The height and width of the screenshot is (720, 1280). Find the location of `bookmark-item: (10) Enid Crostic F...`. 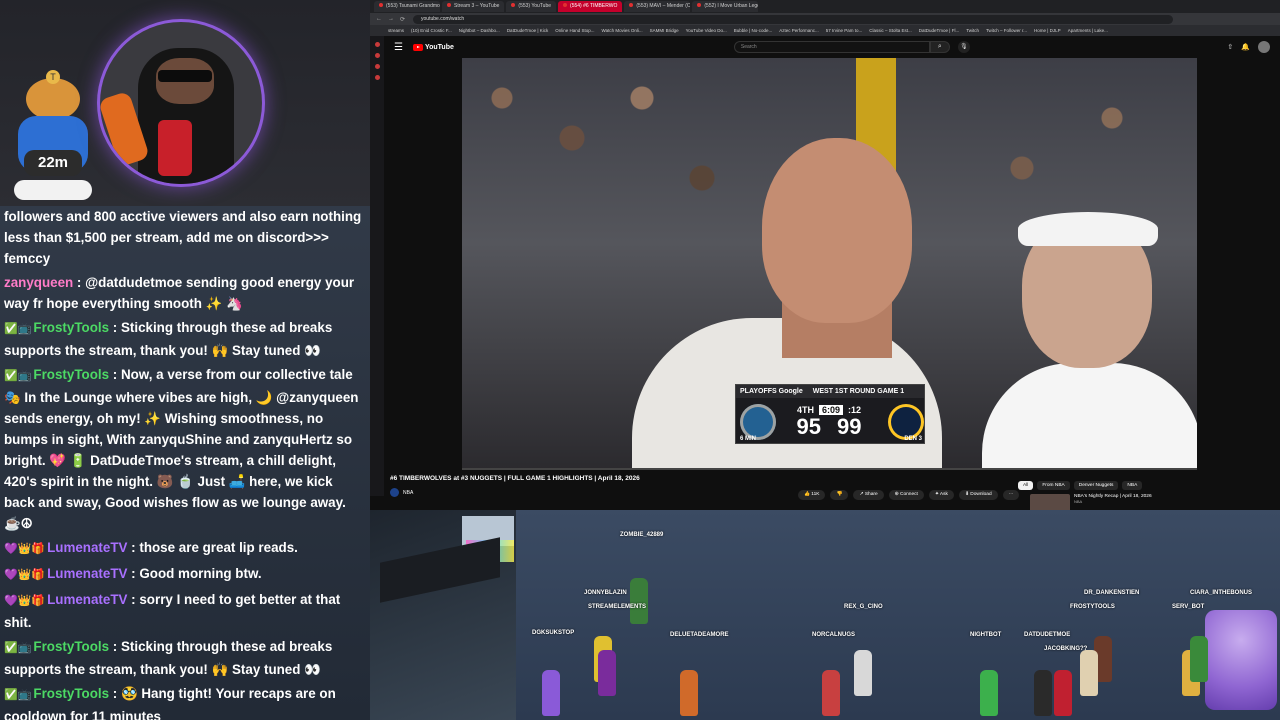

bookmark-item: (10) Enid Crostic F... is located at coordinates (431, 30).